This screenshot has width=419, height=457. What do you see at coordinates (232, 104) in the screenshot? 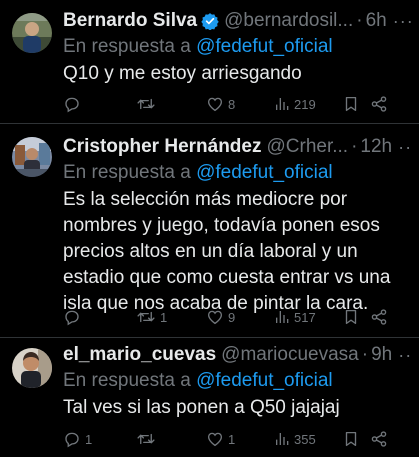
I see `like-count: 8` at bounding box center [232, 104].